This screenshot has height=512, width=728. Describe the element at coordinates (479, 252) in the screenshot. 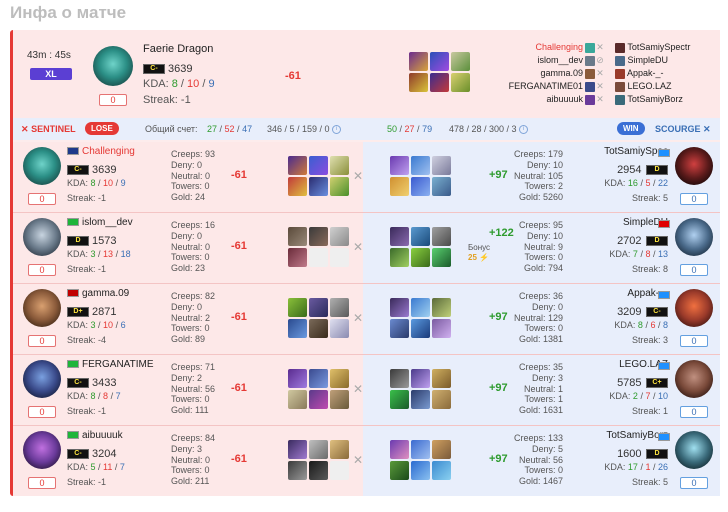

I see `bonus: Бонус 25 ⚡` at that location.